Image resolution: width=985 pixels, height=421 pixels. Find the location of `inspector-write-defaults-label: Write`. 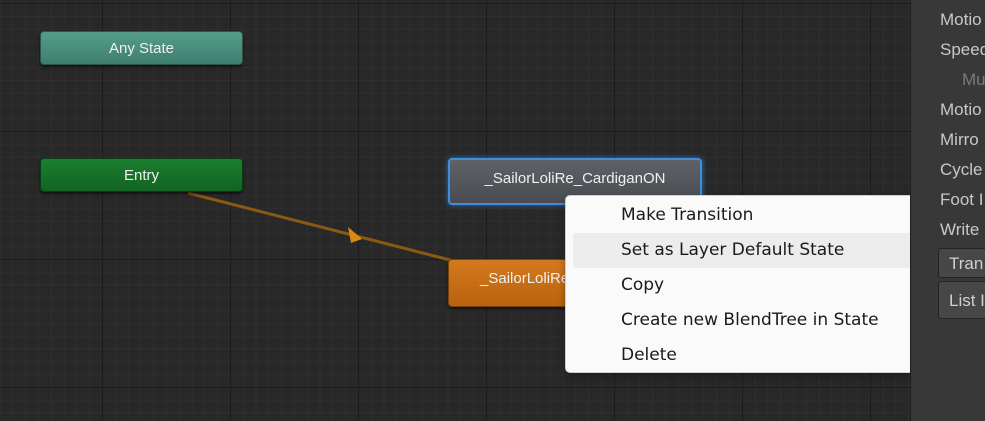

inspector-write-defaults-label: Write is located at coordinates (960, 229).